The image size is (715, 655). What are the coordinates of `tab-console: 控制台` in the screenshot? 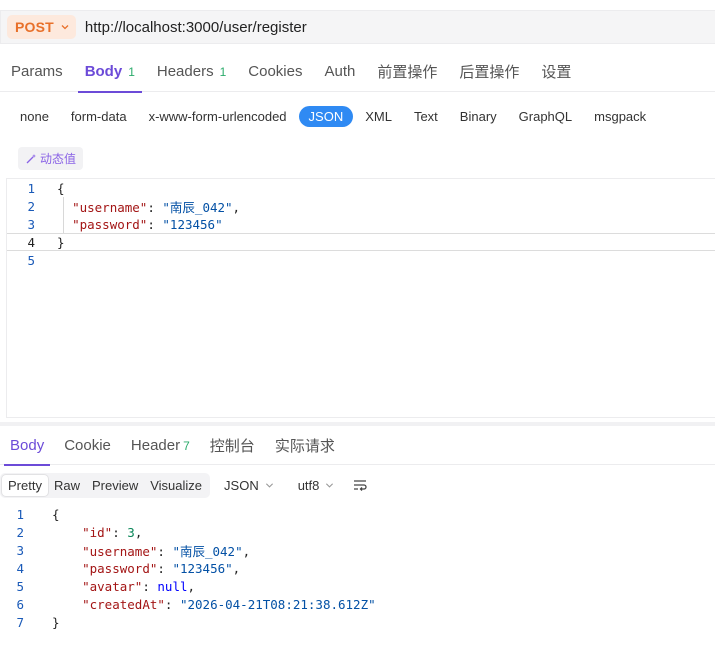 It's located at (232, 446).